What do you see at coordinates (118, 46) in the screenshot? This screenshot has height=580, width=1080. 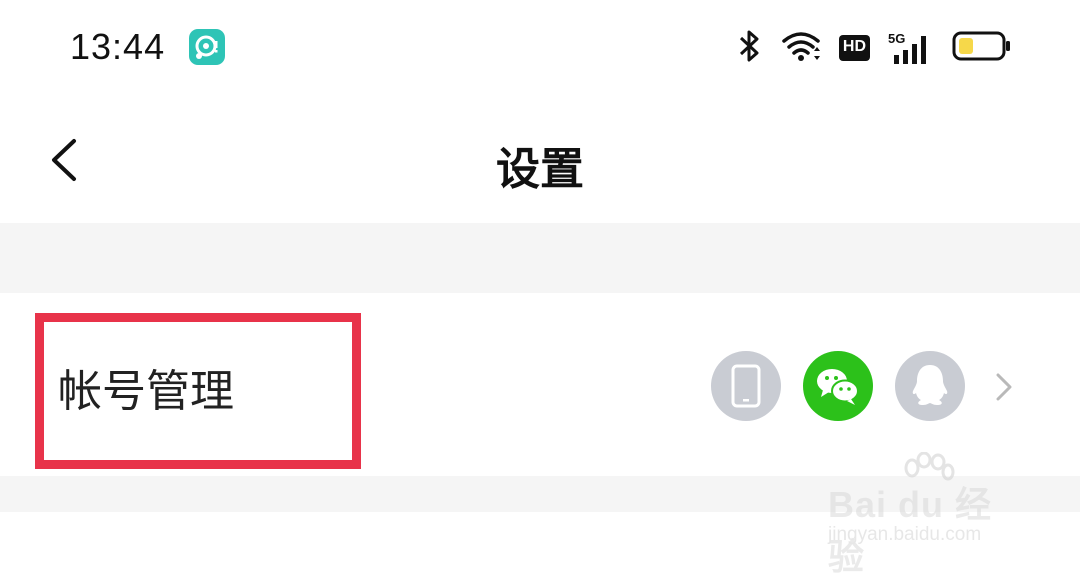 I see `status-time: 13:44` at bounding box center [118, 46].